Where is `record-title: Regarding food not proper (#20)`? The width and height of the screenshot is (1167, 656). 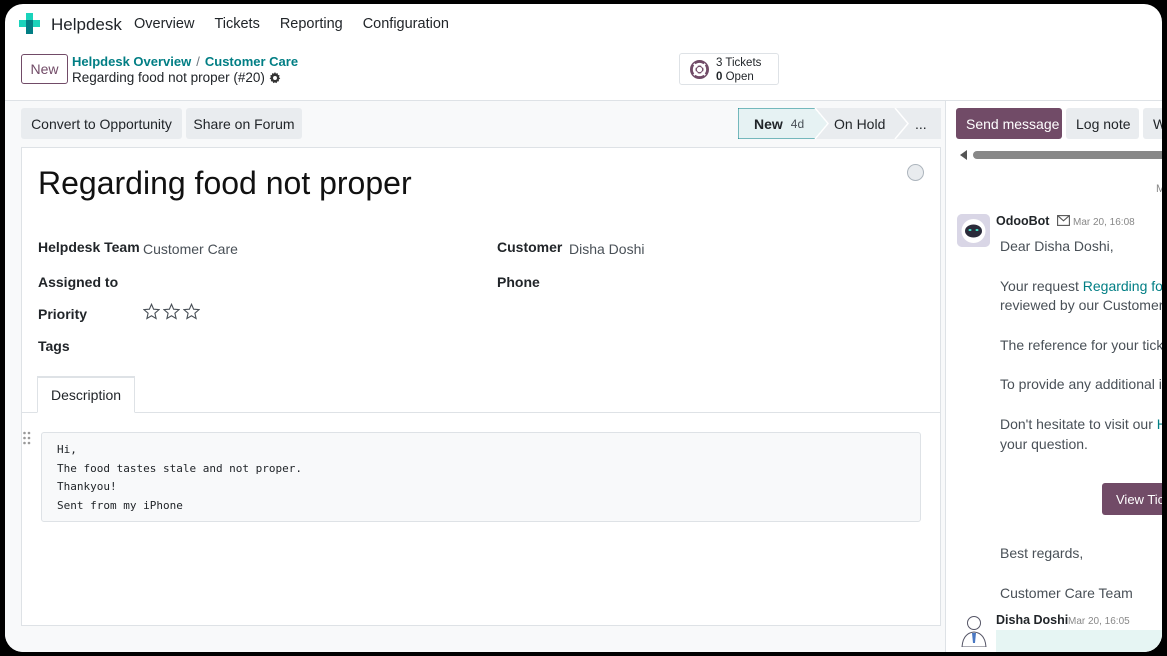 record-title: Regarding food not proper (#20) is located at coordinates (176, 77).